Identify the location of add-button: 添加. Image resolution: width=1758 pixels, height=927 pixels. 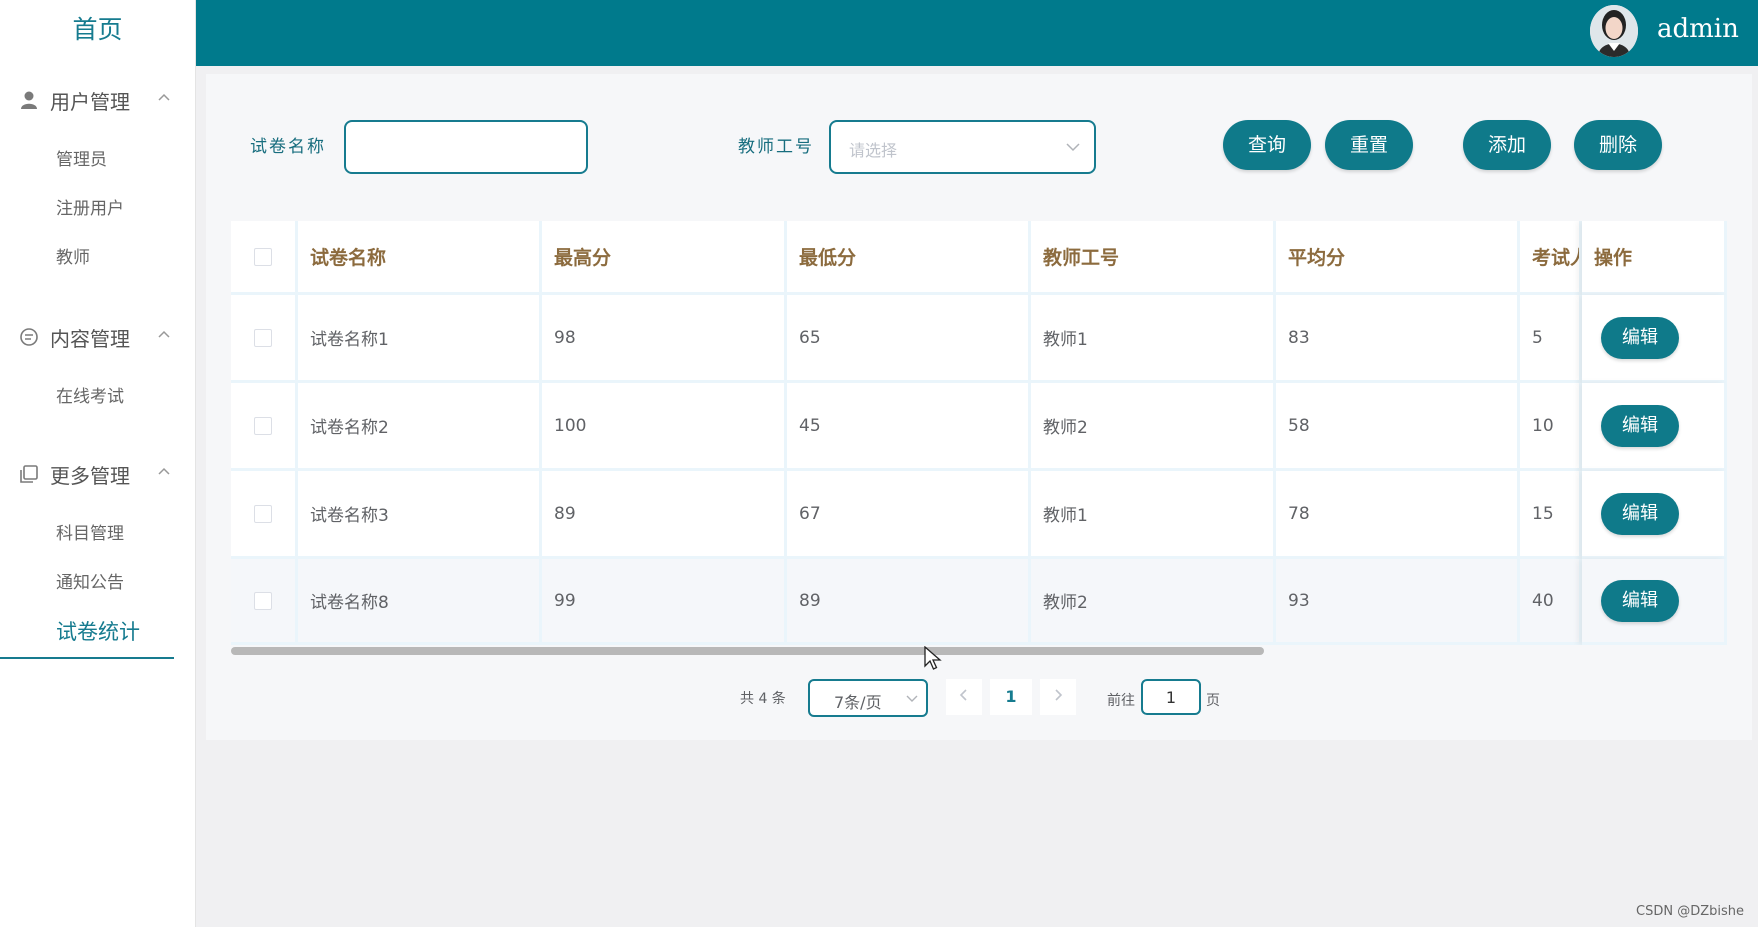
(1507, 145).